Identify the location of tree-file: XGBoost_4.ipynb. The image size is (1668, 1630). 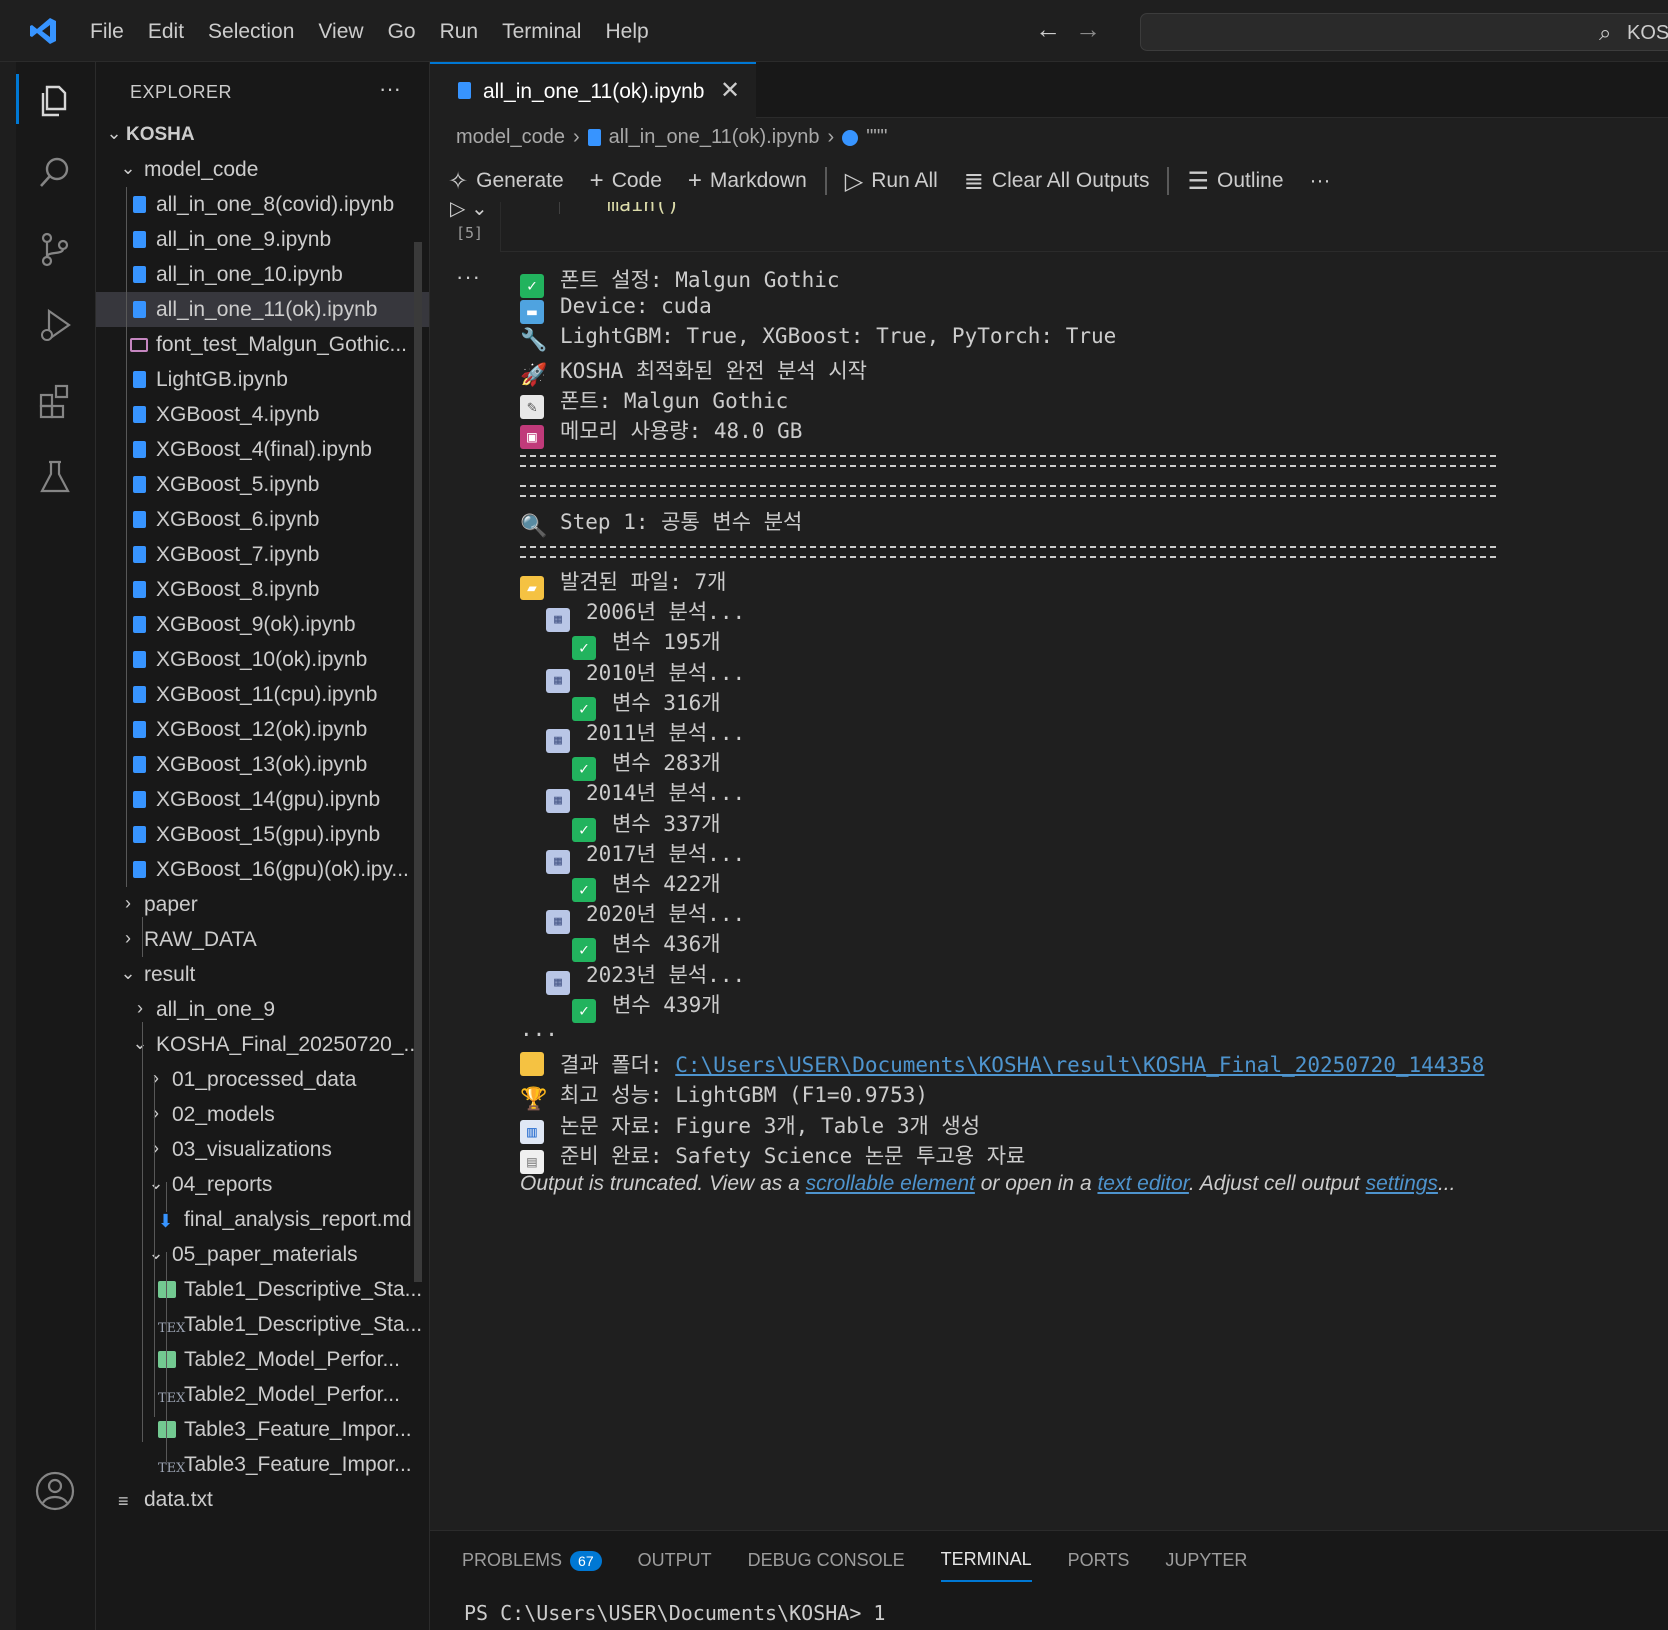
(262, 414).